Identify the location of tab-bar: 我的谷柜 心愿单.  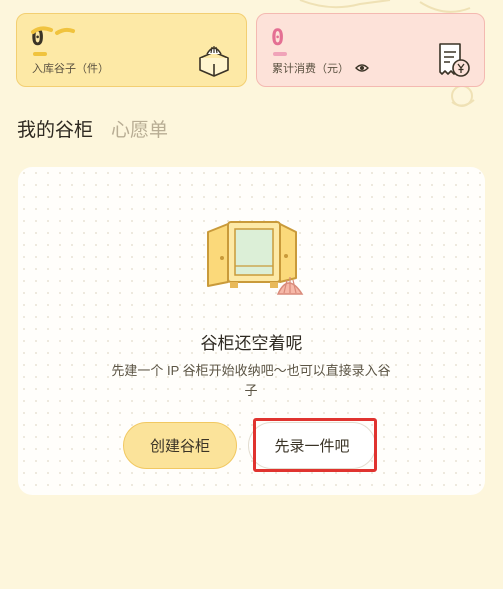
(92, 138).